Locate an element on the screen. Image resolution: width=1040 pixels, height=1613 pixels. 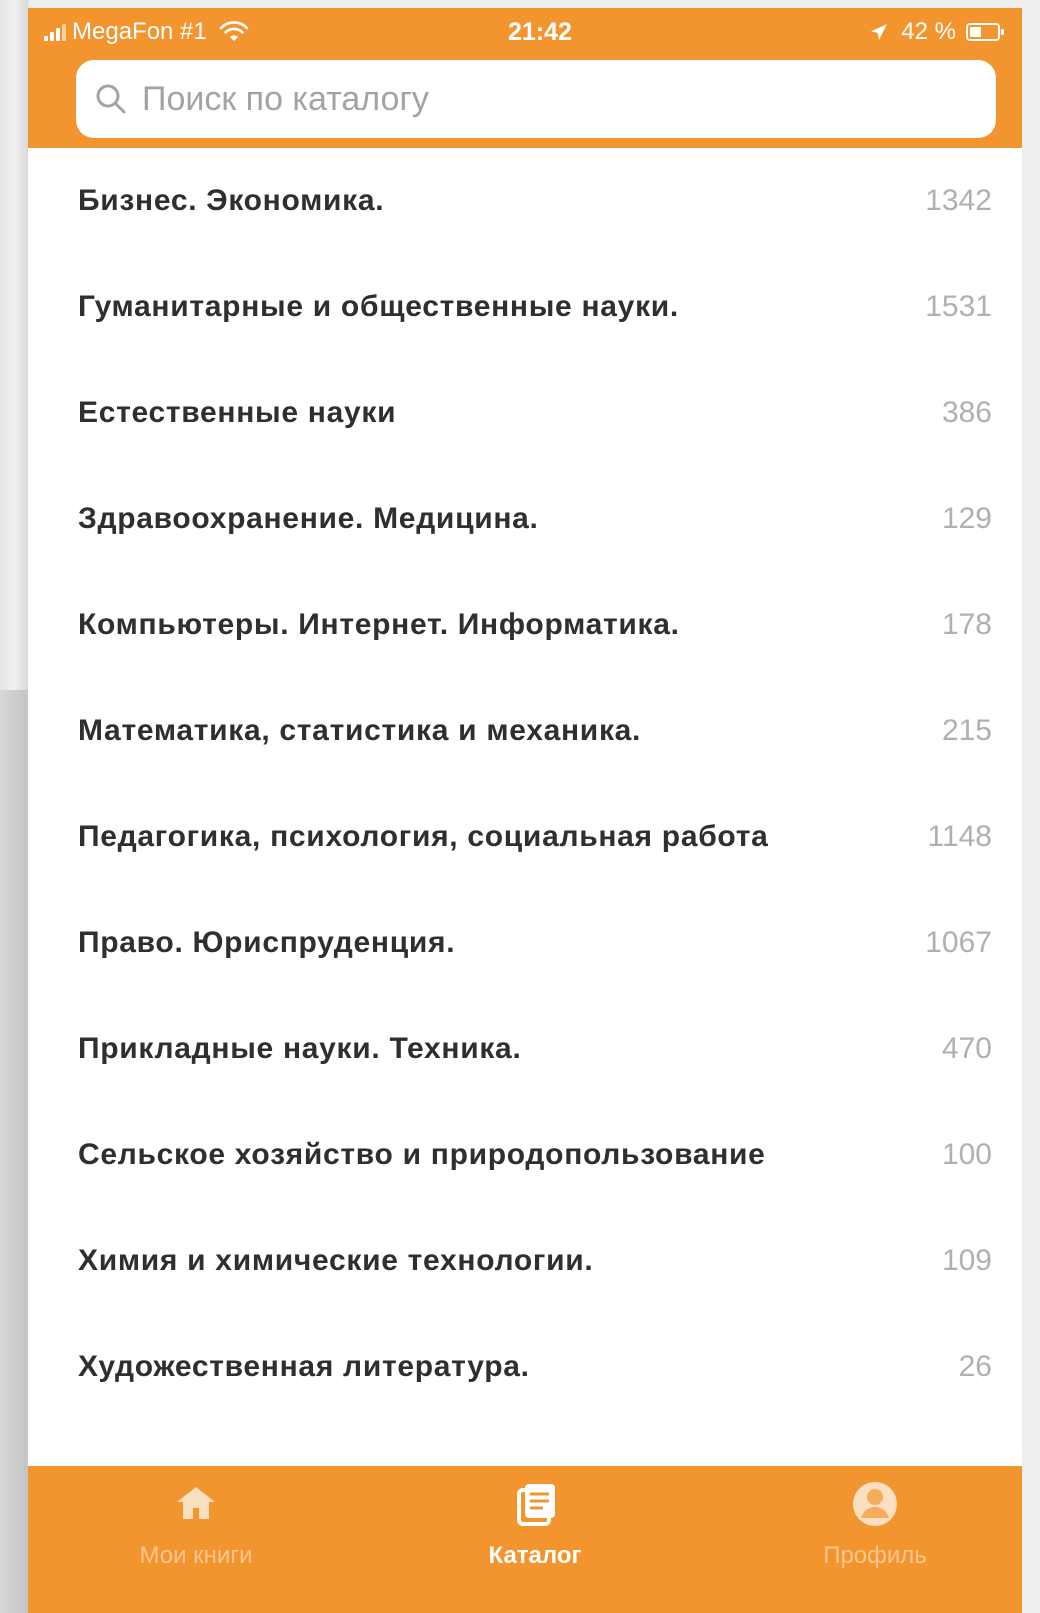
search-icon is located at coordinates (111, 99).